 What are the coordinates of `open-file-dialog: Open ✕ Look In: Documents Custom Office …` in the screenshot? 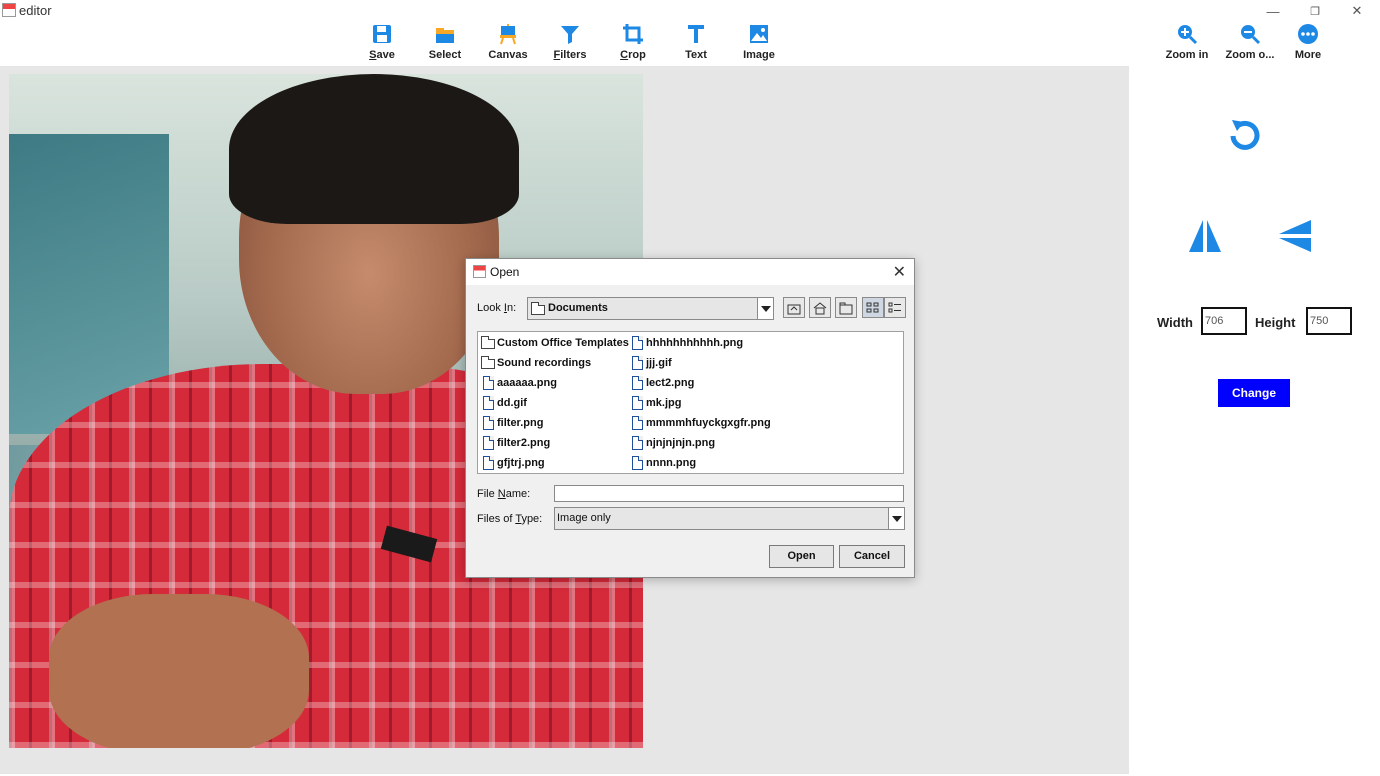 It's located at (690, 418).